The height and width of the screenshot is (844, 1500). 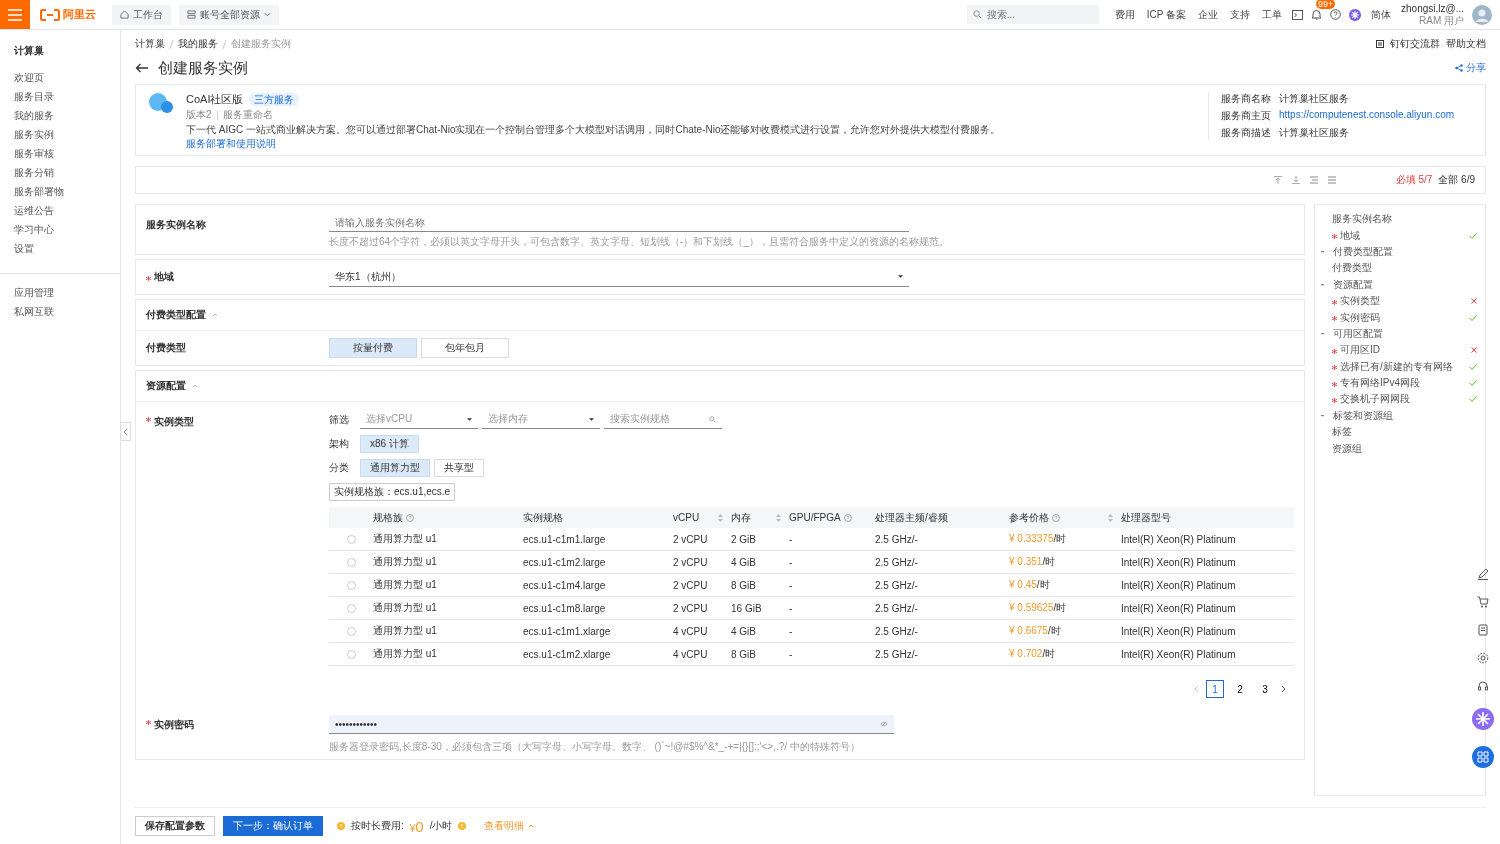 I want to click on column-header: 处理器型号, so click(x=1207, y=517).